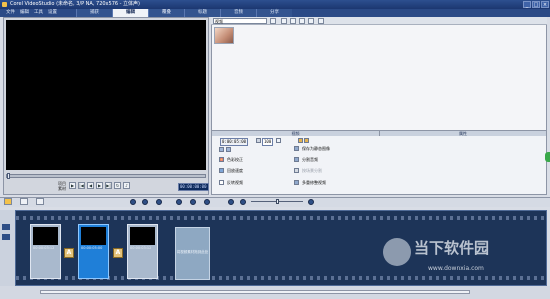 This screenshot has width=550, height=299. Describe the element at coordinates (311, 21) in the screenshot. I see `audio-icon` at that location.